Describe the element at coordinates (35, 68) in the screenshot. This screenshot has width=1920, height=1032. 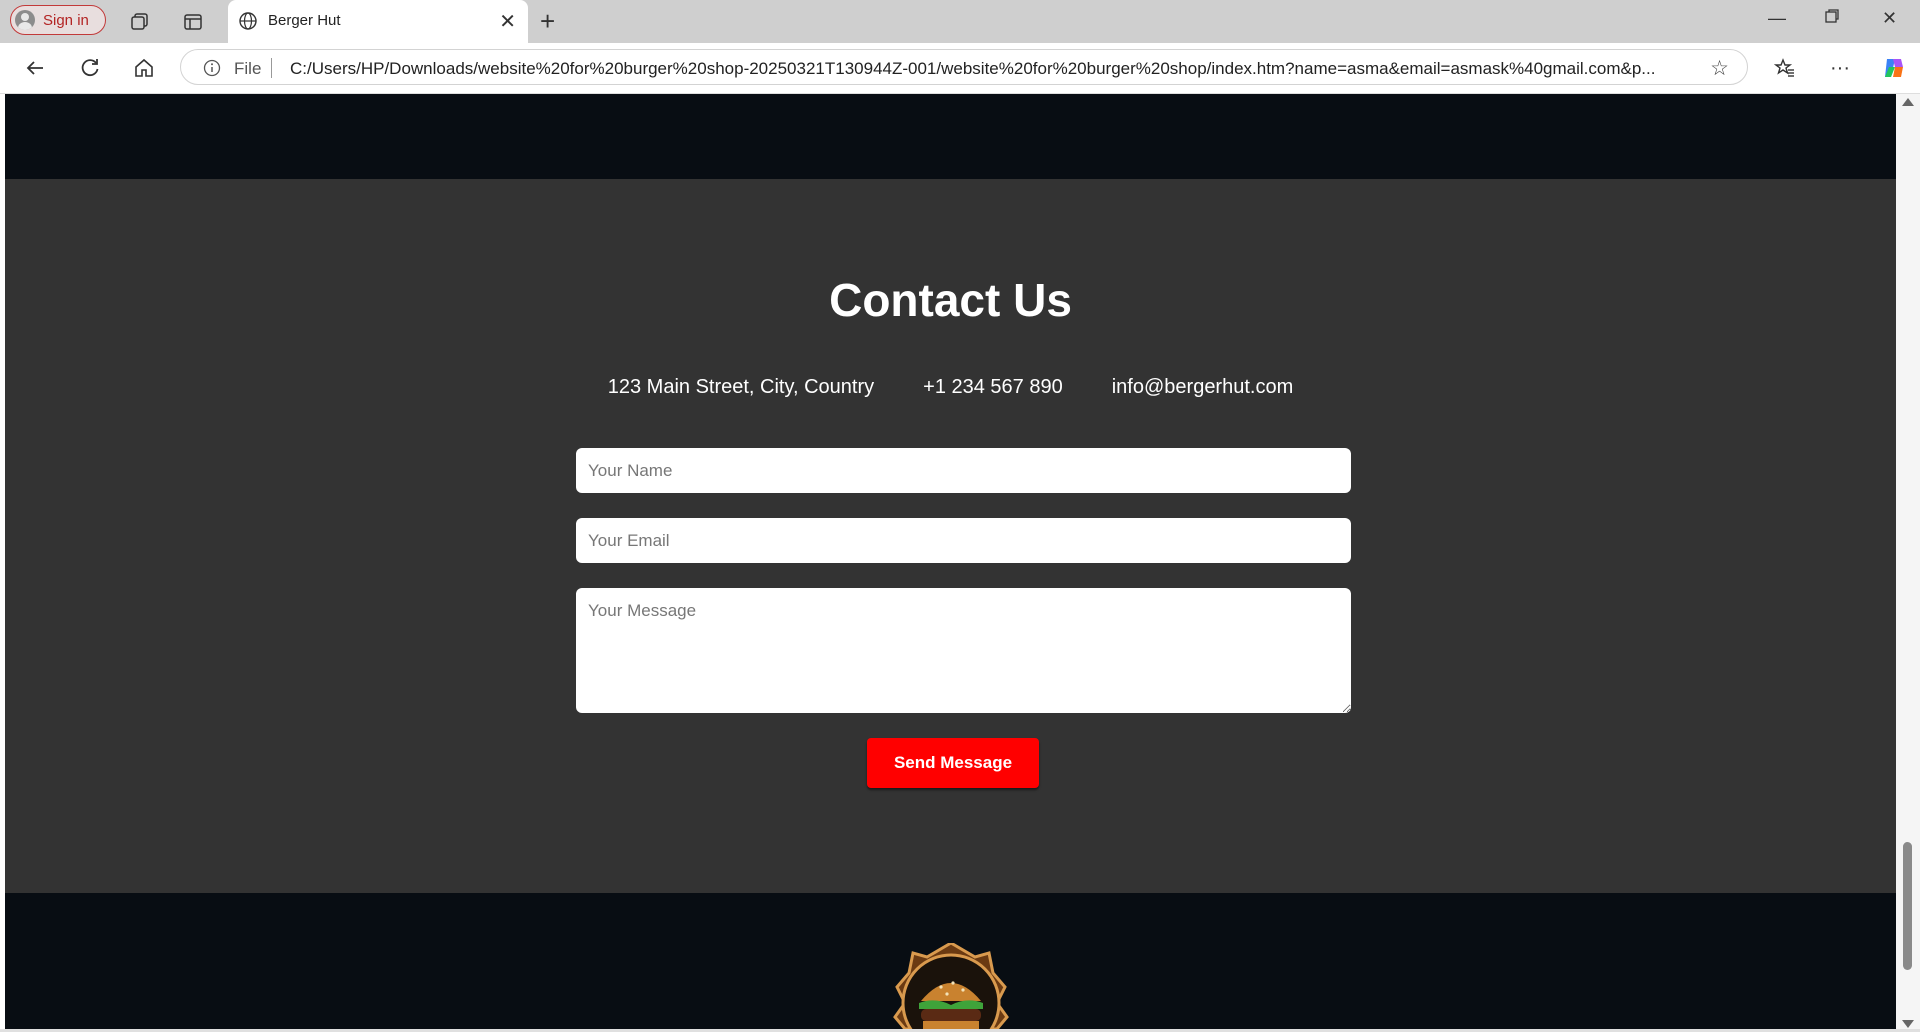
I see `back-icon` at that location.